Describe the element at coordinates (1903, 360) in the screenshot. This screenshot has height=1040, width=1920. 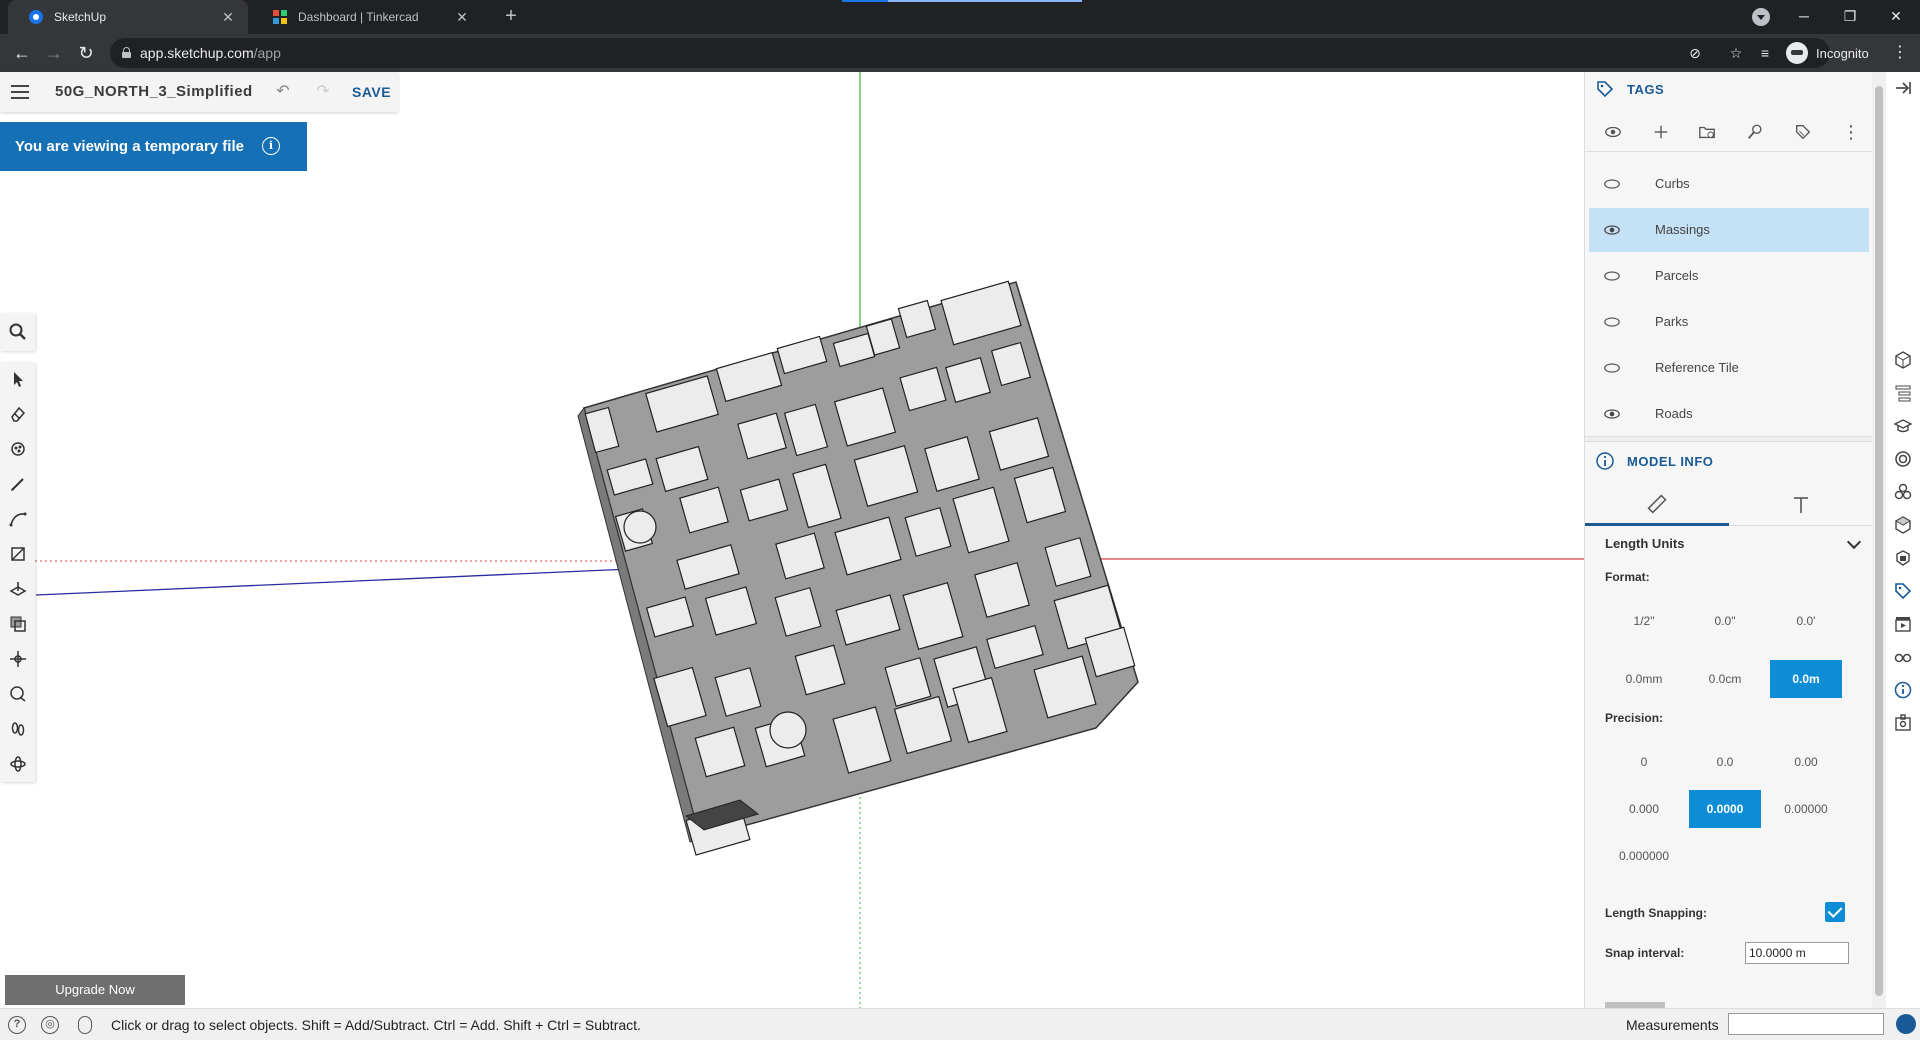
I see `entity-info-cube-icon` at that location.